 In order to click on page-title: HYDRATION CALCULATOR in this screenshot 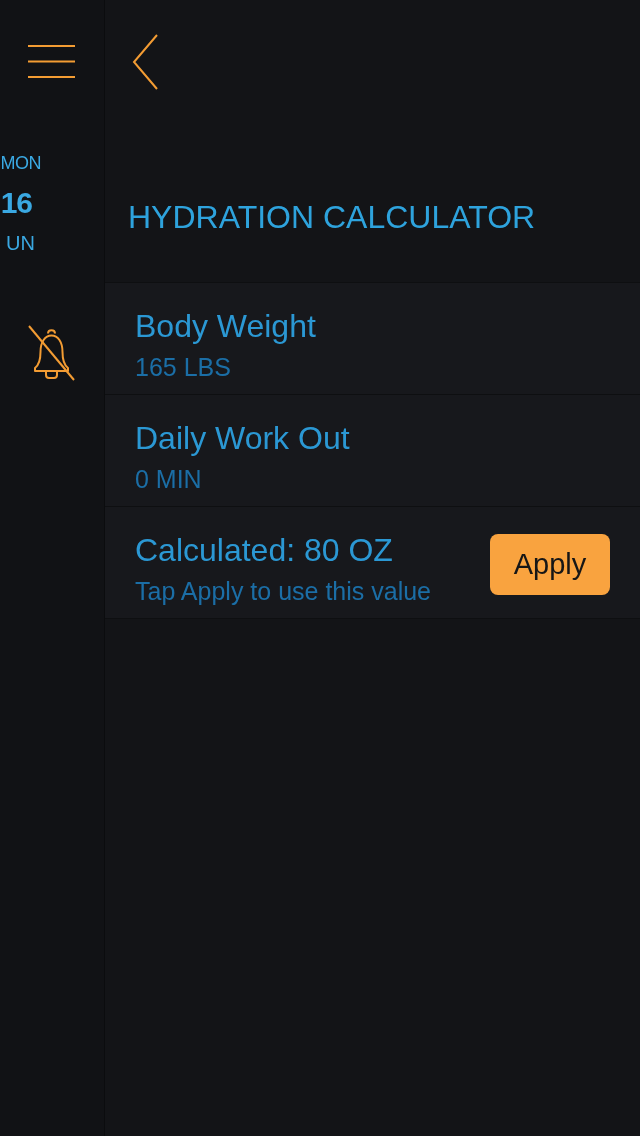, I will do `click(332, 217)`.